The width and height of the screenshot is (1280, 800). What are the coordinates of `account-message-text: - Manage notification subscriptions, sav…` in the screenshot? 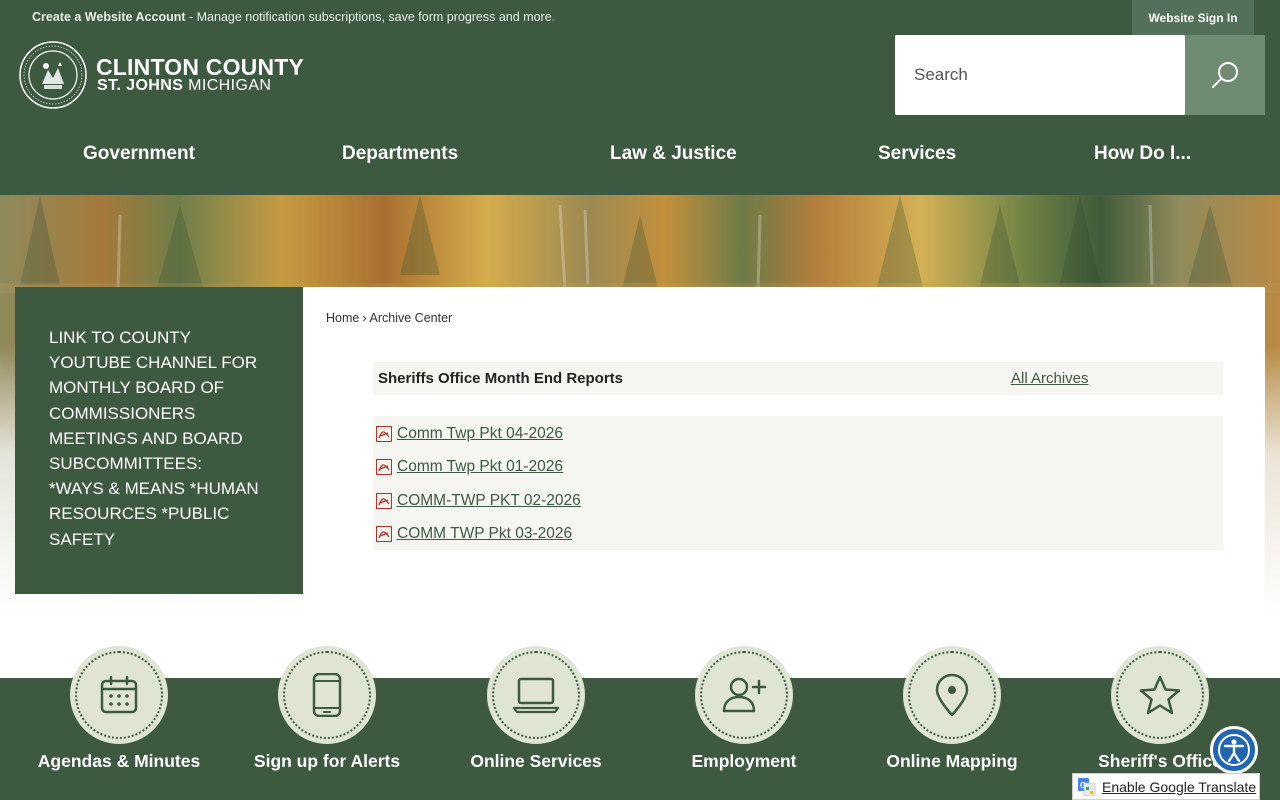 It's located at (370, 17).